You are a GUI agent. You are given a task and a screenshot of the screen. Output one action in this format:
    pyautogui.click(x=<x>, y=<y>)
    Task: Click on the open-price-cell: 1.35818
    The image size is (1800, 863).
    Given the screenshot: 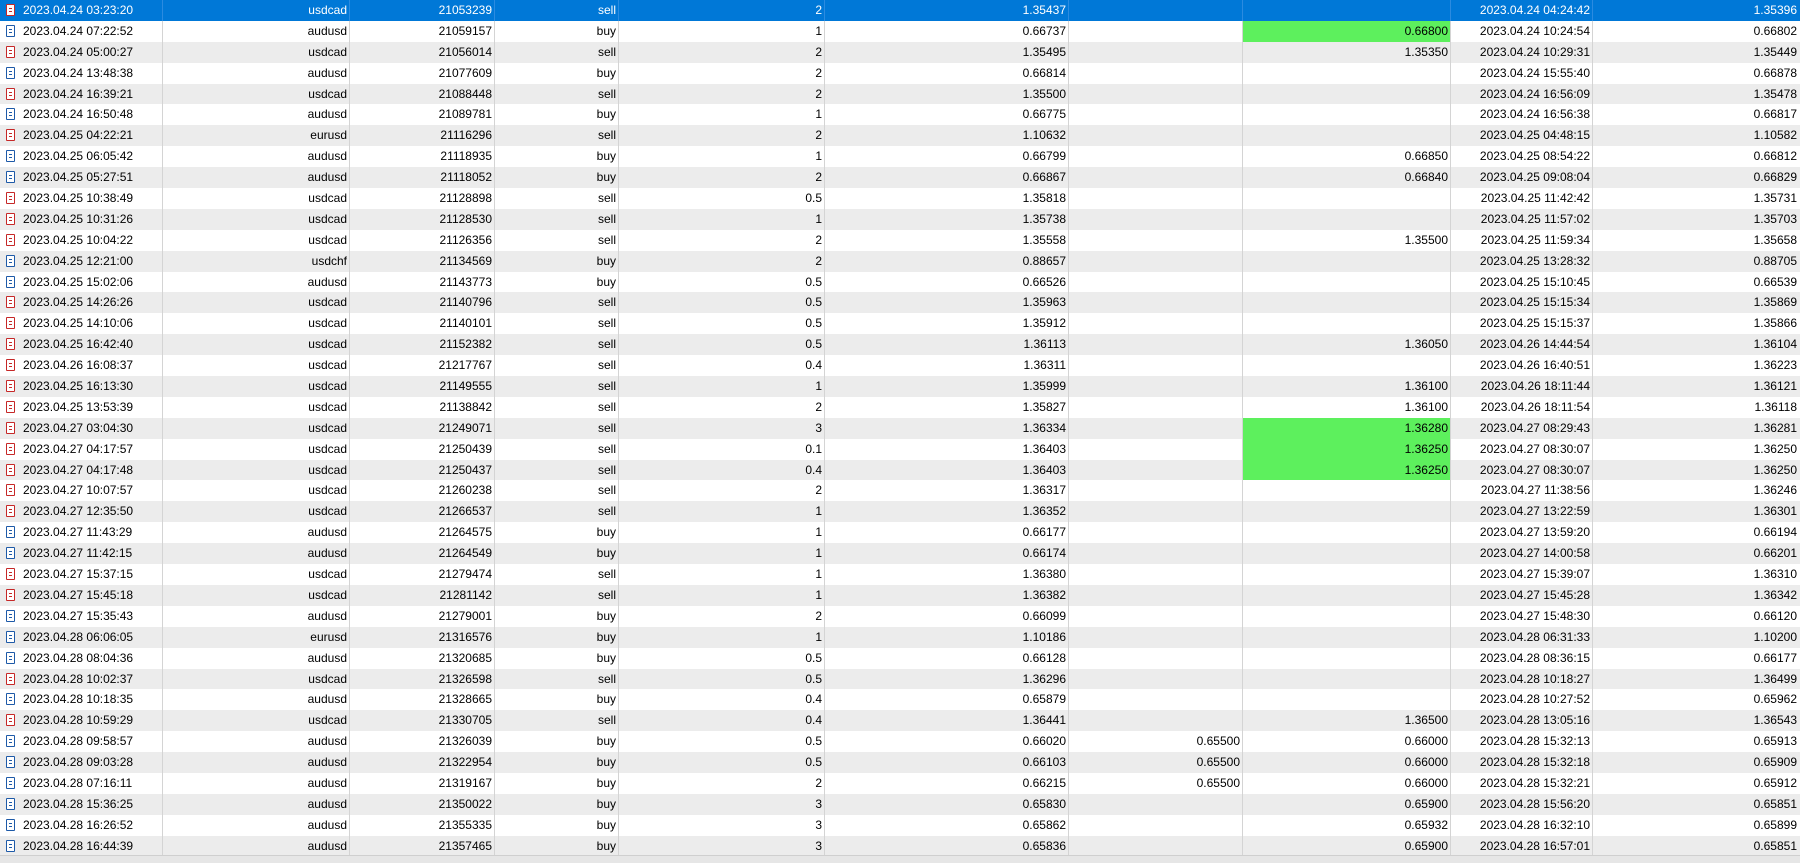 What is the action you would take?
    pyautogui.click(x=947, y=198)
    